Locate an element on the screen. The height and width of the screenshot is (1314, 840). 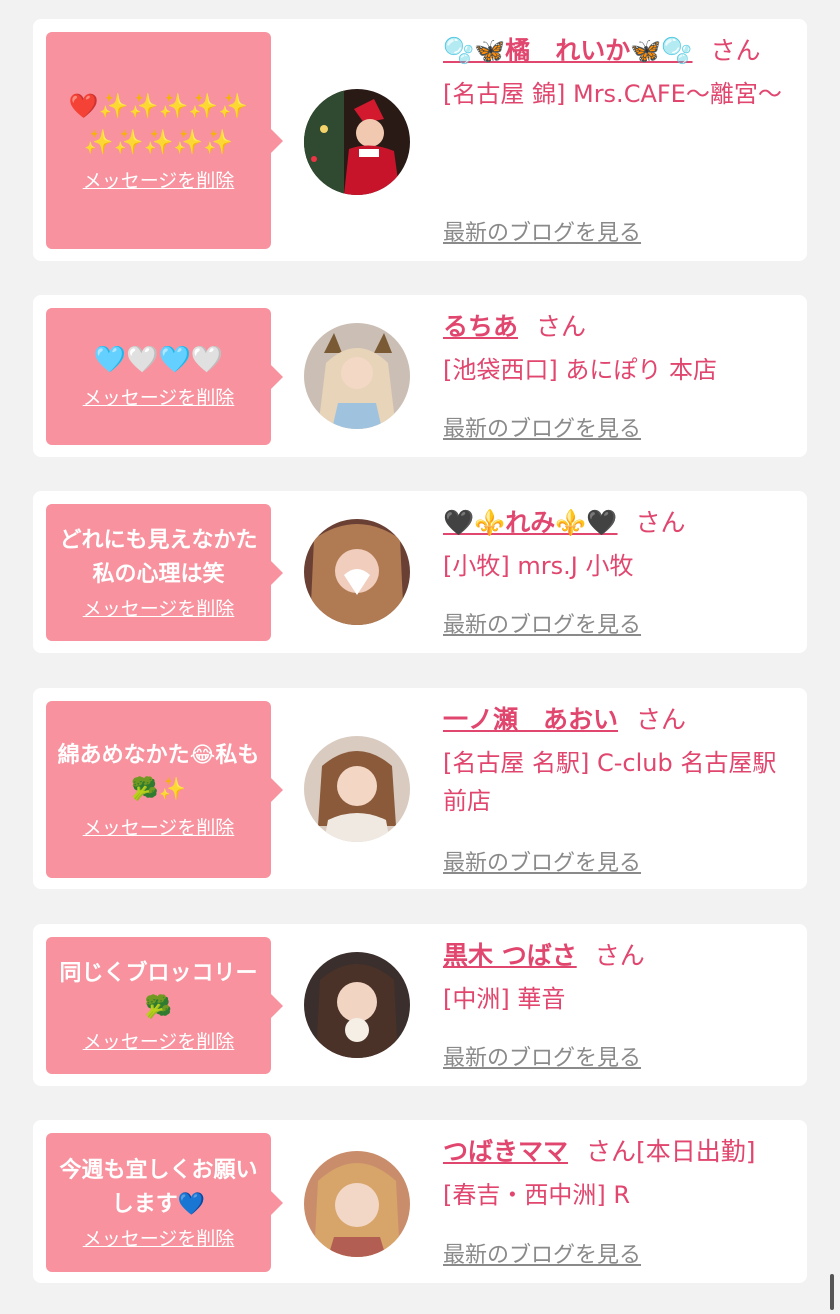
message-text: ❤️✨✨✨✨✨✨✨✨✨✨ is located at coordinates (158, 124).